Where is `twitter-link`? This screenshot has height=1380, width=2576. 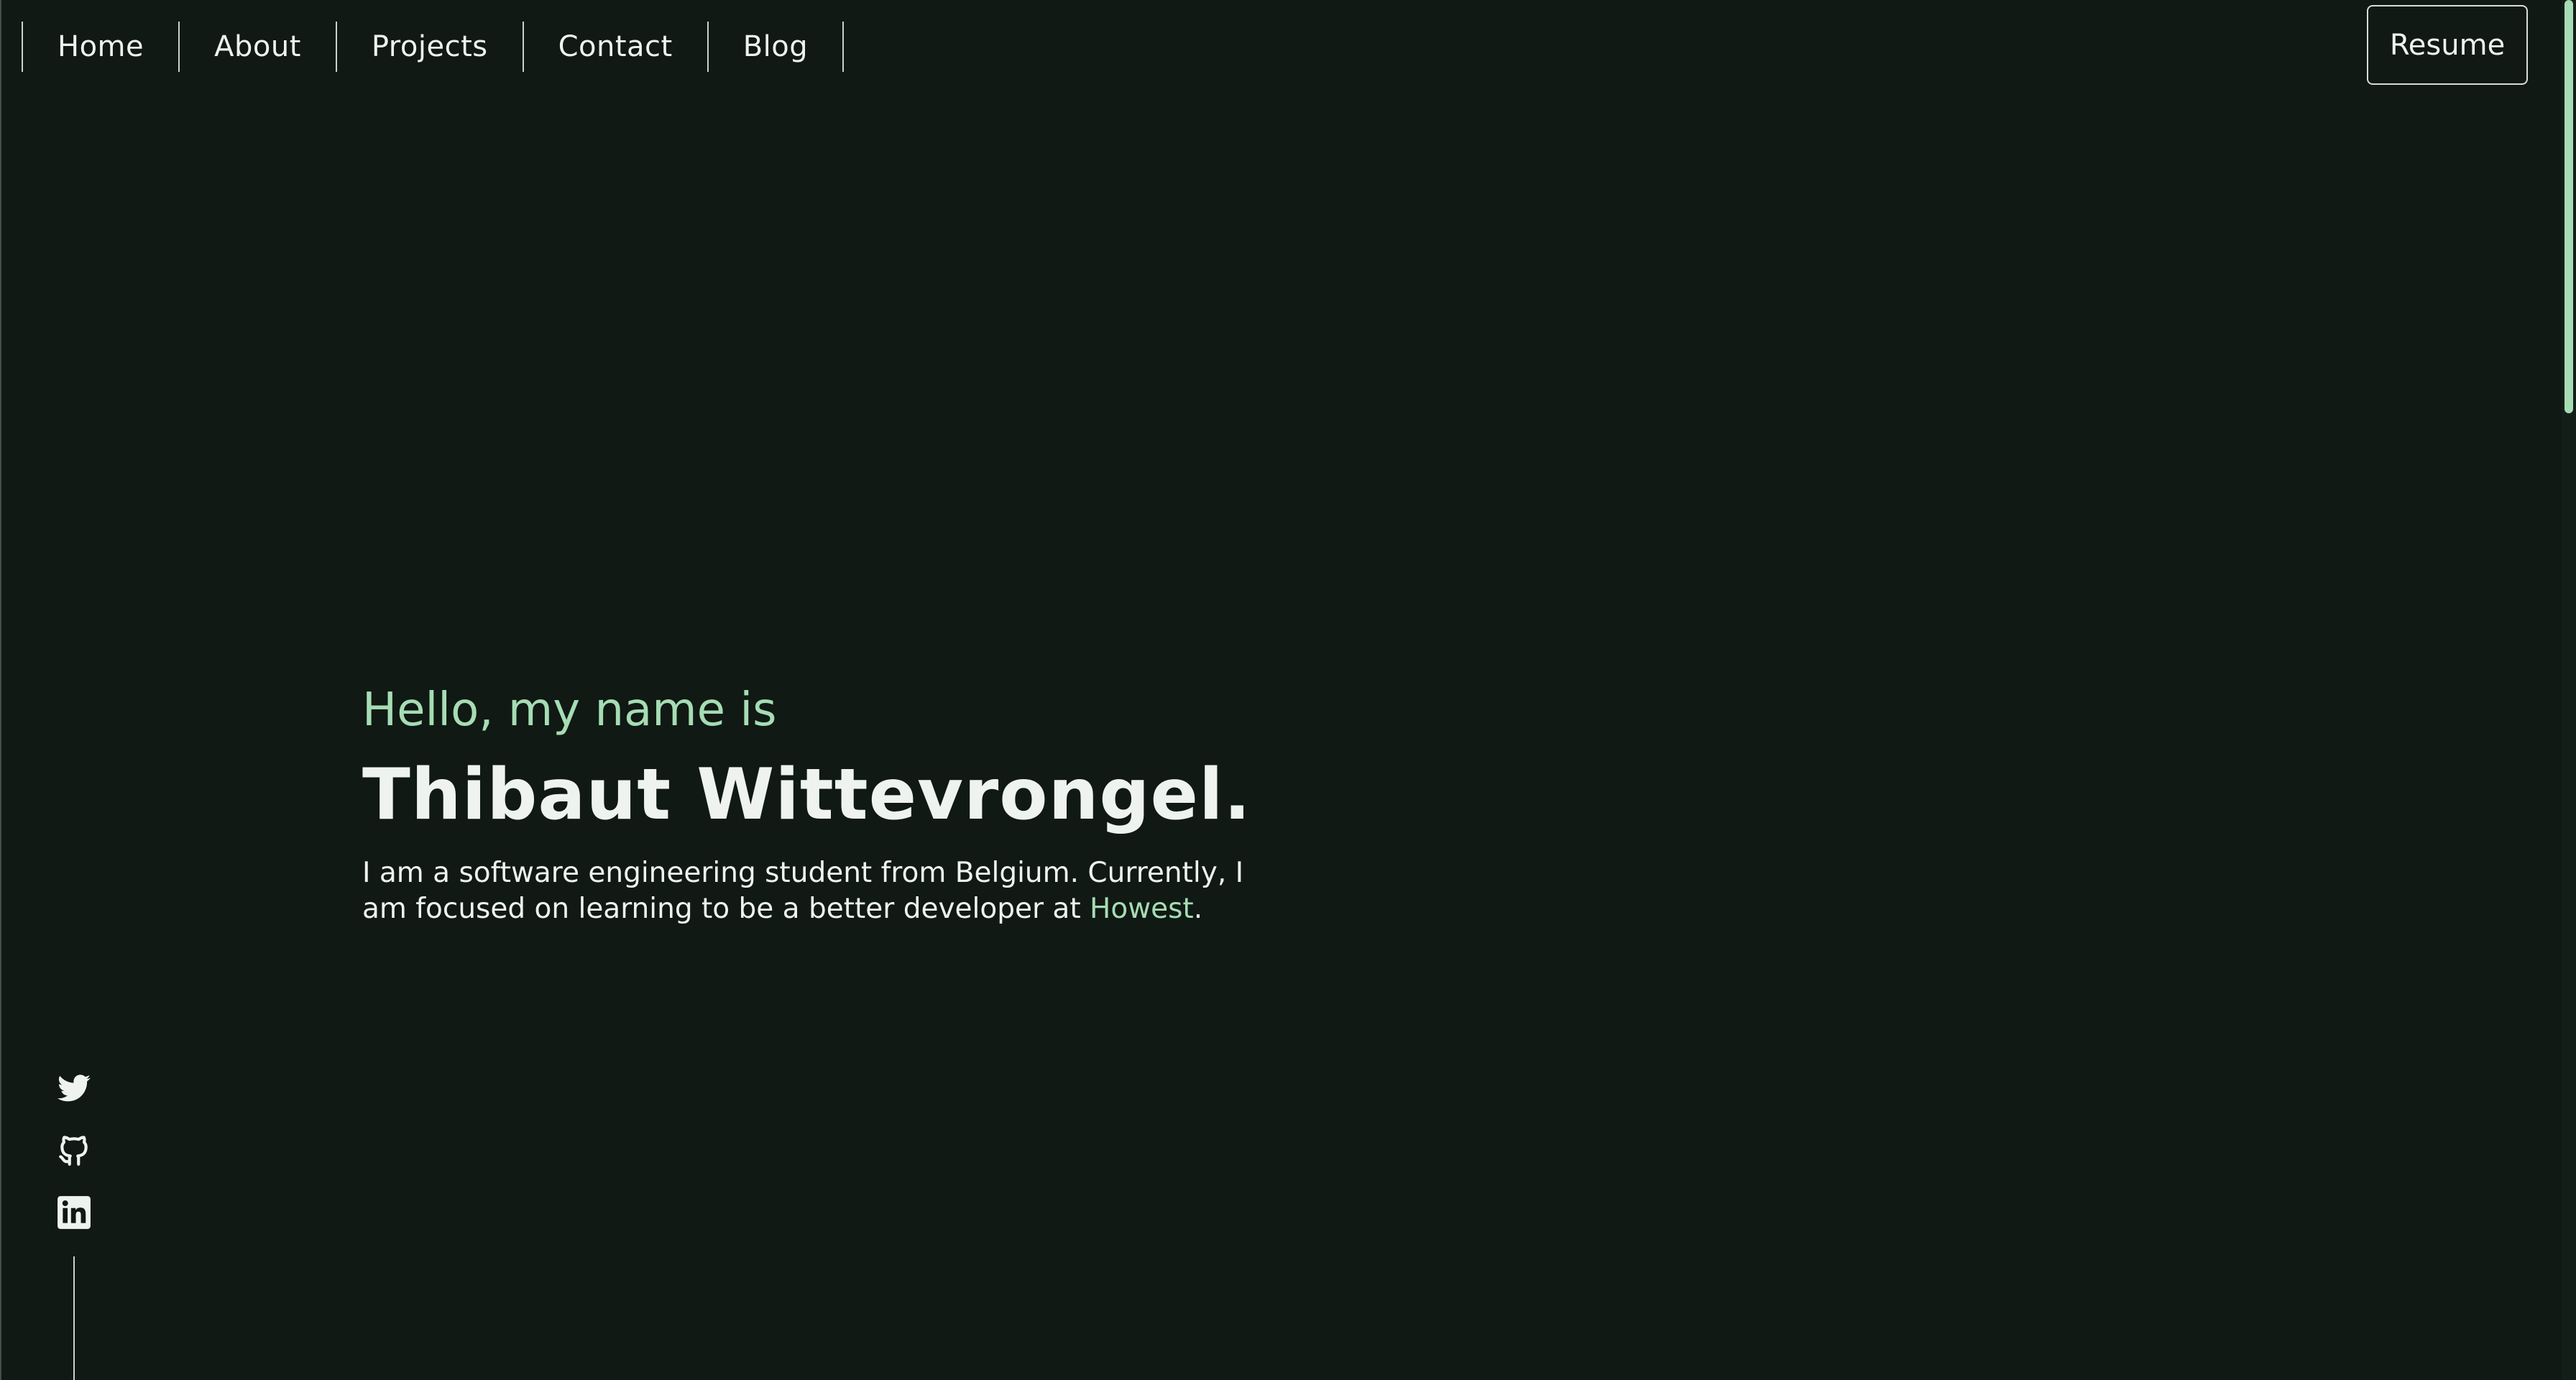 twitter-link is located at coordinates (74, 1089).